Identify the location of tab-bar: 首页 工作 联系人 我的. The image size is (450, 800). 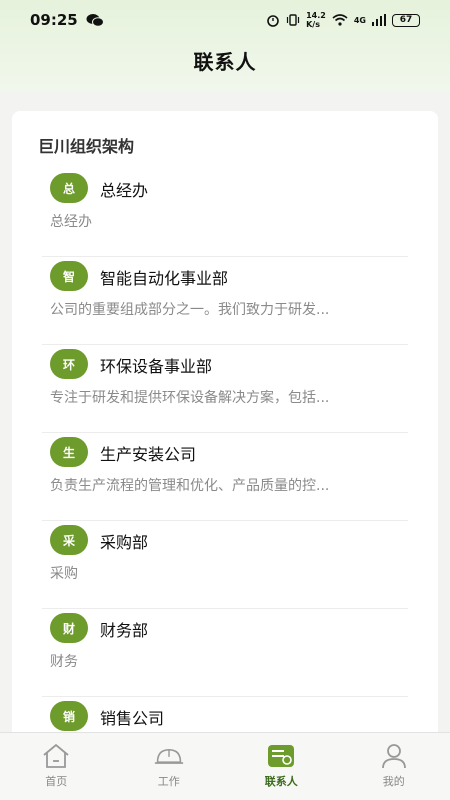
(225, 766).